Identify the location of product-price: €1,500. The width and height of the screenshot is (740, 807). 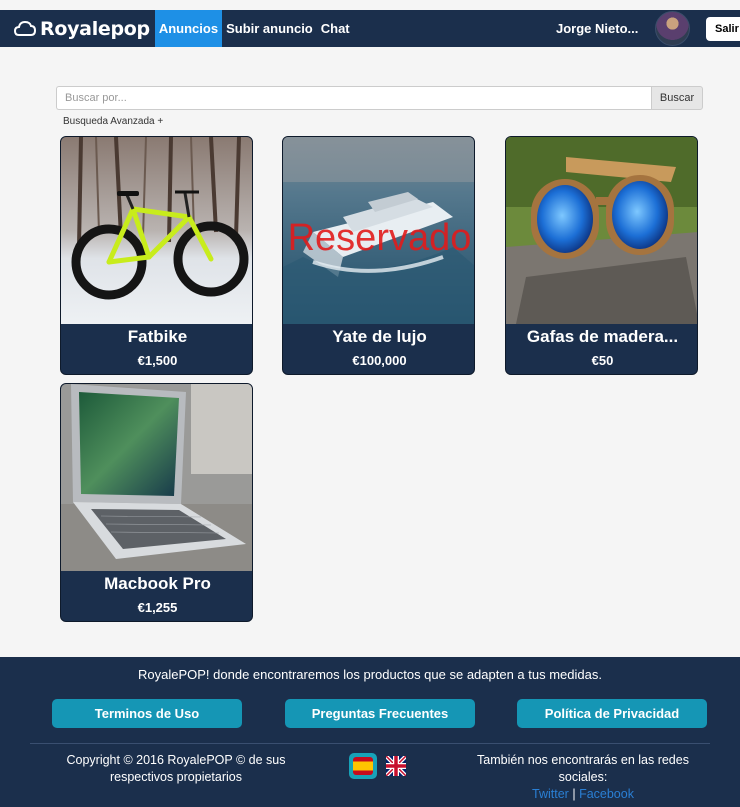
(157, 360).